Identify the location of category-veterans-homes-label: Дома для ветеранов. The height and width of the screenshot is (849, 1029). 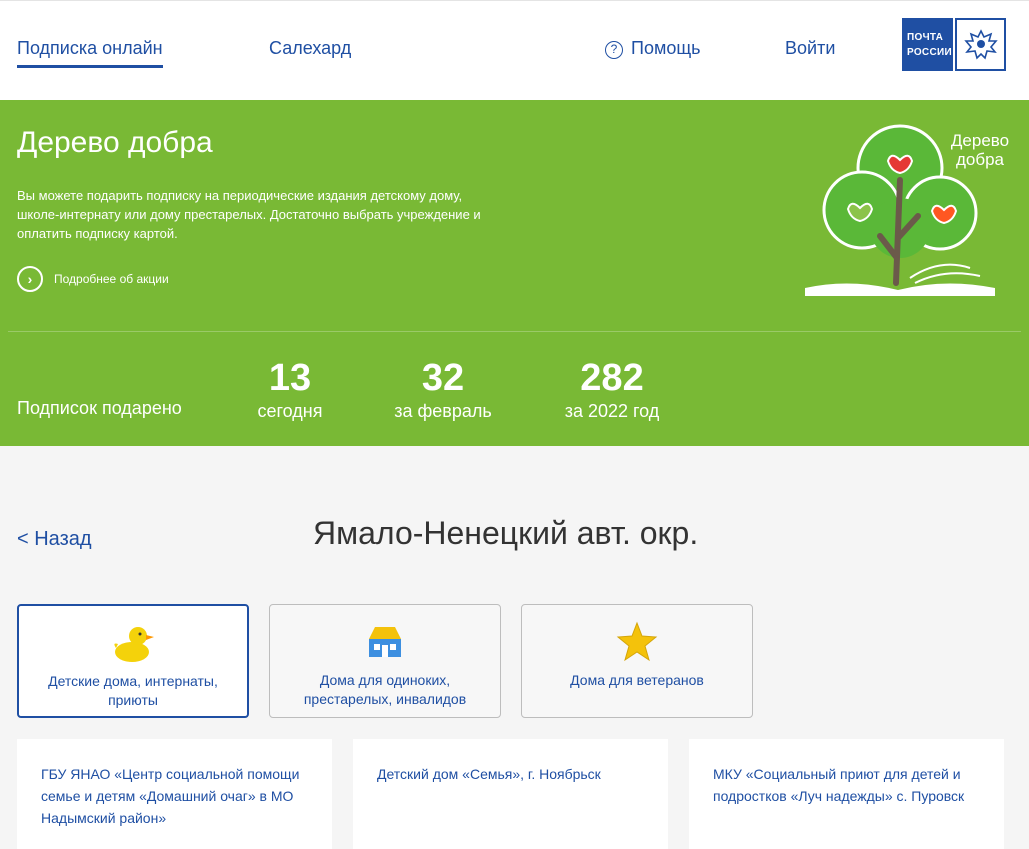
(637, 680).